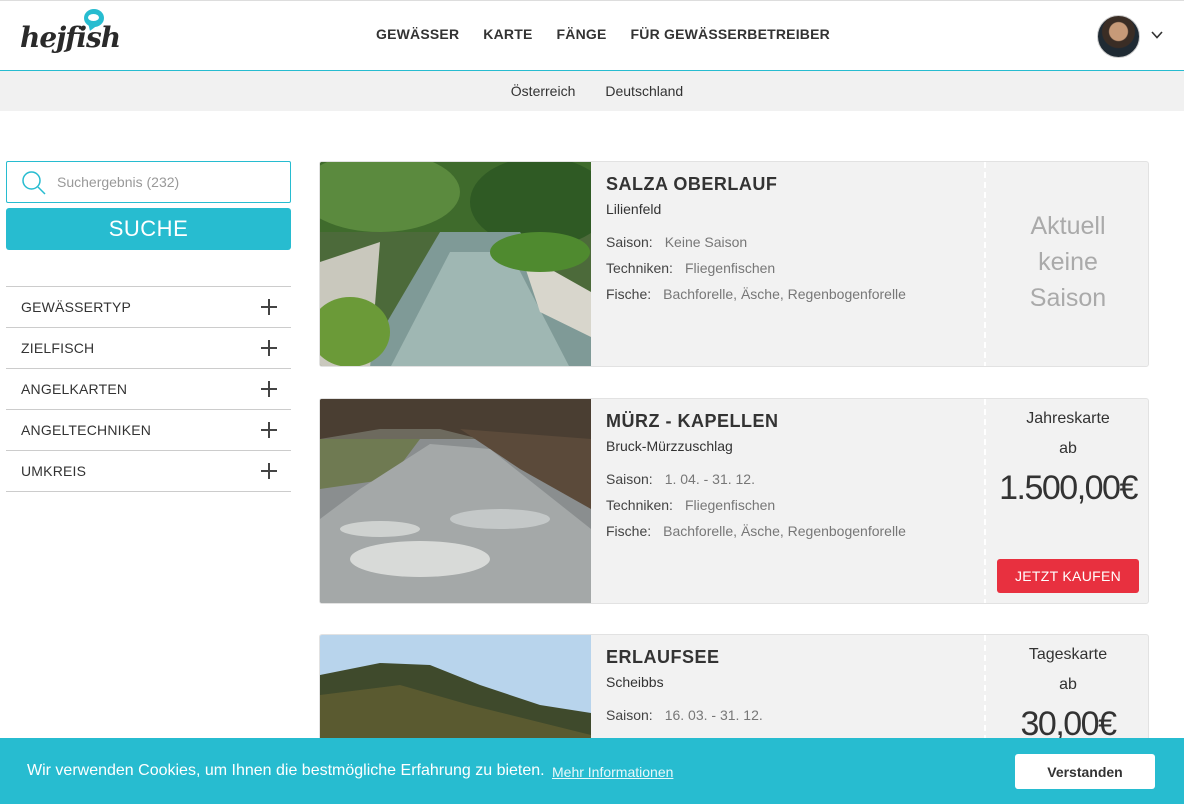  Describe the element at coordinates (709, 479) in the screenshot. I see `saison-value: 1. 04. - 31. 12.` at that location.